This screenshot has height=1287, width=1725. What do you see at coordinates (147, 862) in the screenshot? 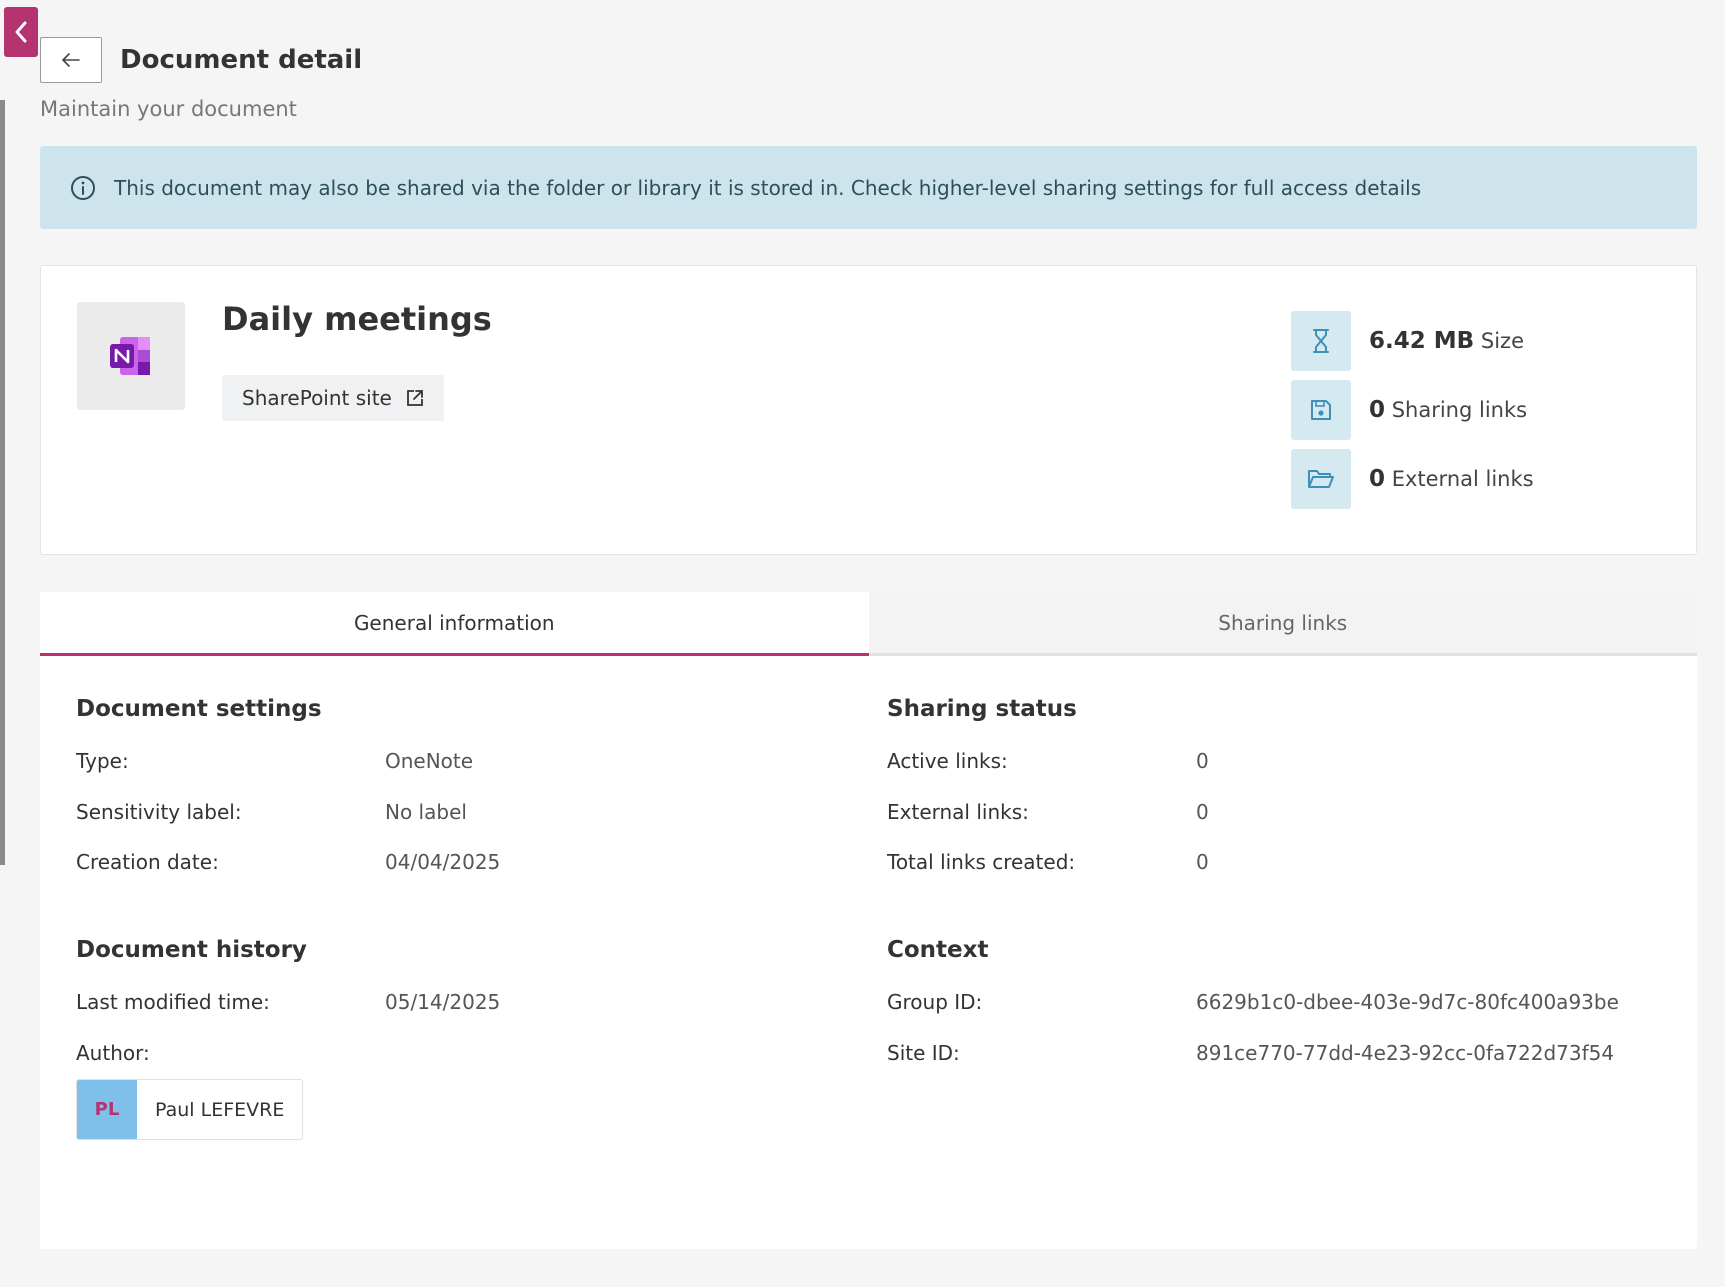
I see `creation-date-label: Creation date:` at bounding box center [147, 862].